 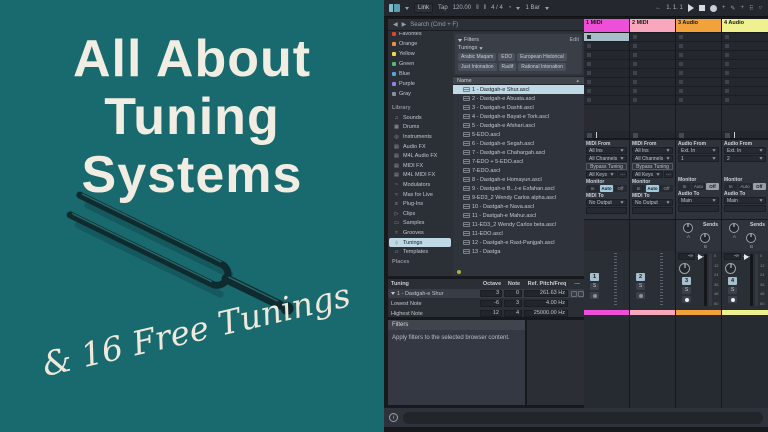 What do you see at coordinates (546, 293) in the screenshot?
I see `ref-pitch-value: 261.63 Hz` at bounding box center [546, 293].